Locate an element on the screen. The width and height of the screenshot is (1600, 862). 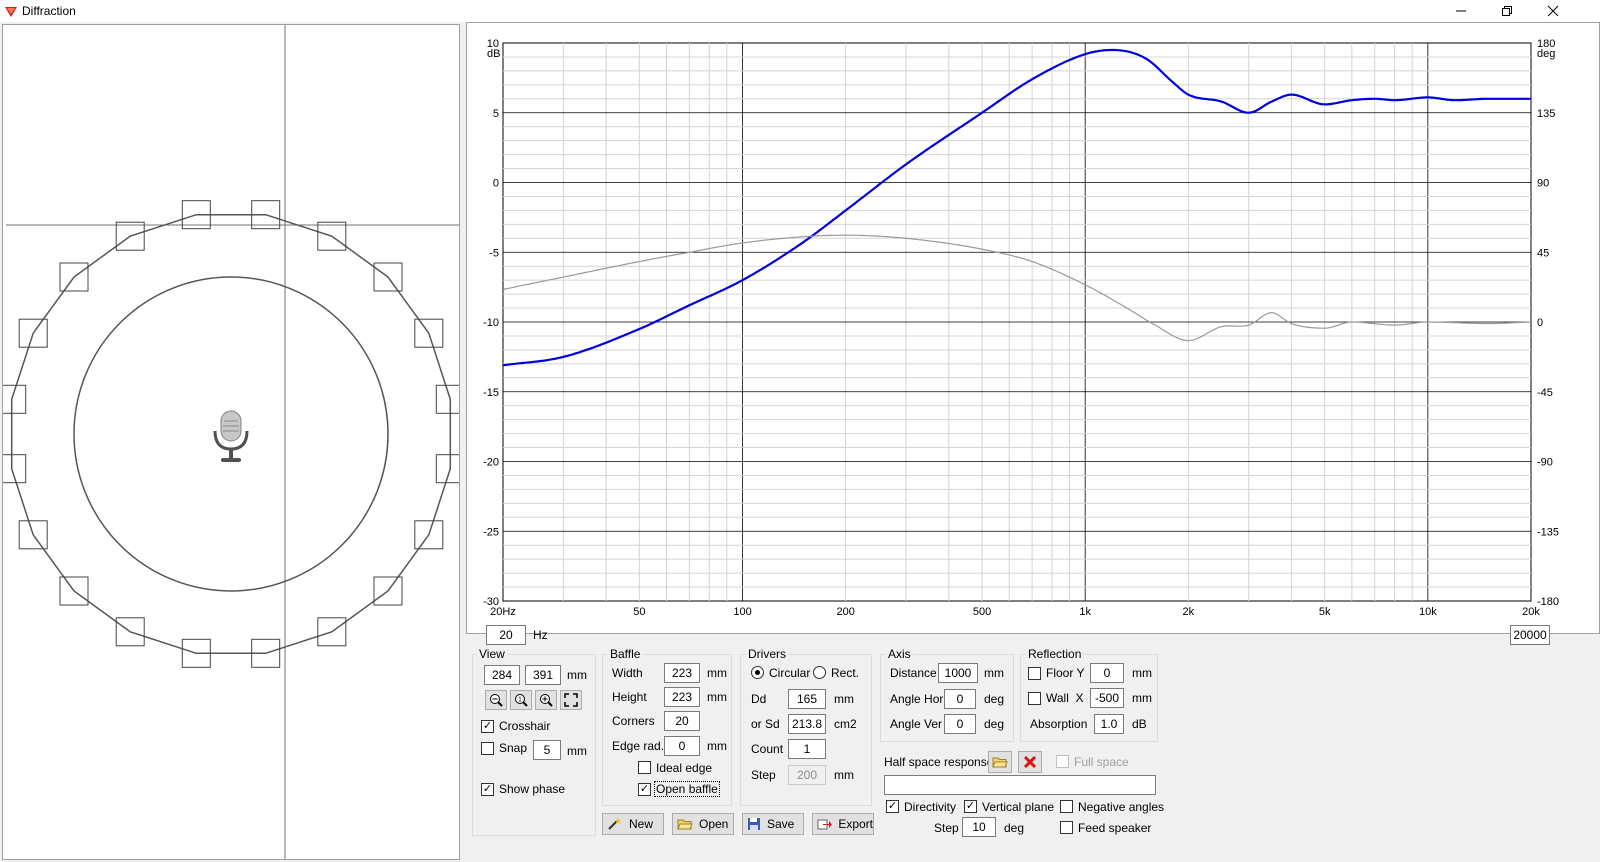
restore-button is located at coordinates (1507, 11).